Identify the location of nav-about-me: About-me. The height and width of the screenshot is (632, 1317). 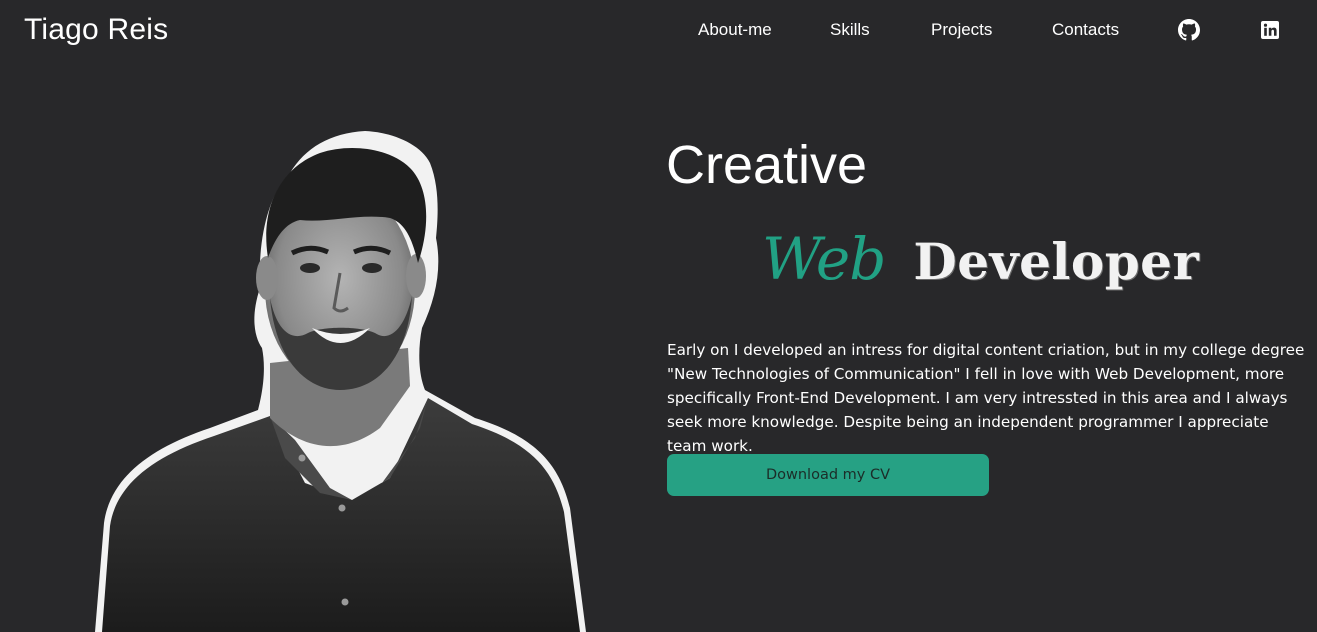
(735, 30).